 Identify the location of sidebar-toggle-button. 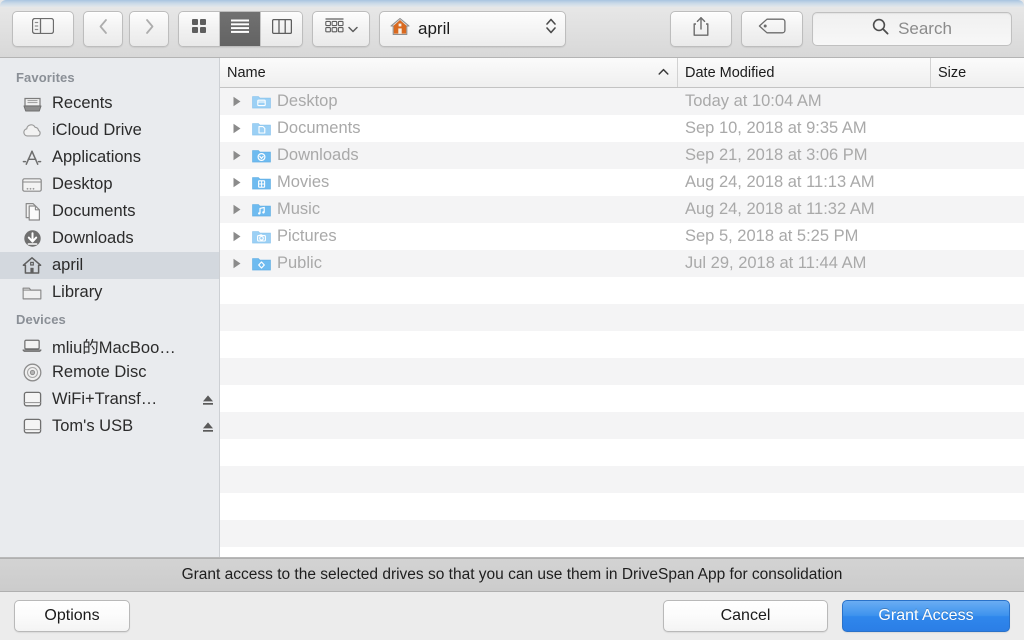
(43, 28).